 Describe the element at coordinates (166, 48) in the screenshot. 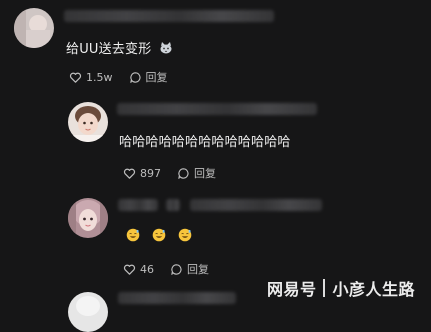

I see `cat-emoji-icon` at that location.